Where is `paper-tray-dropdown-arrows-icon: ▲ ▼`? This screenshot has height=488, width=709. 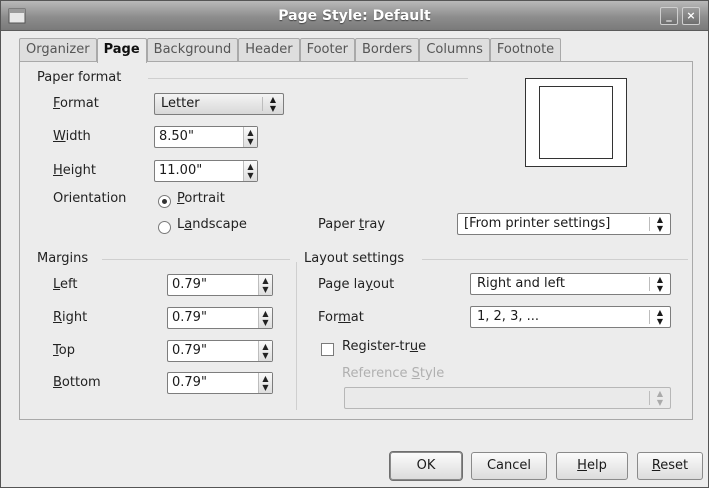
paper-tray-dropdown-arrows-icon: ▲ ▼ is located at coordinates (660, 224).